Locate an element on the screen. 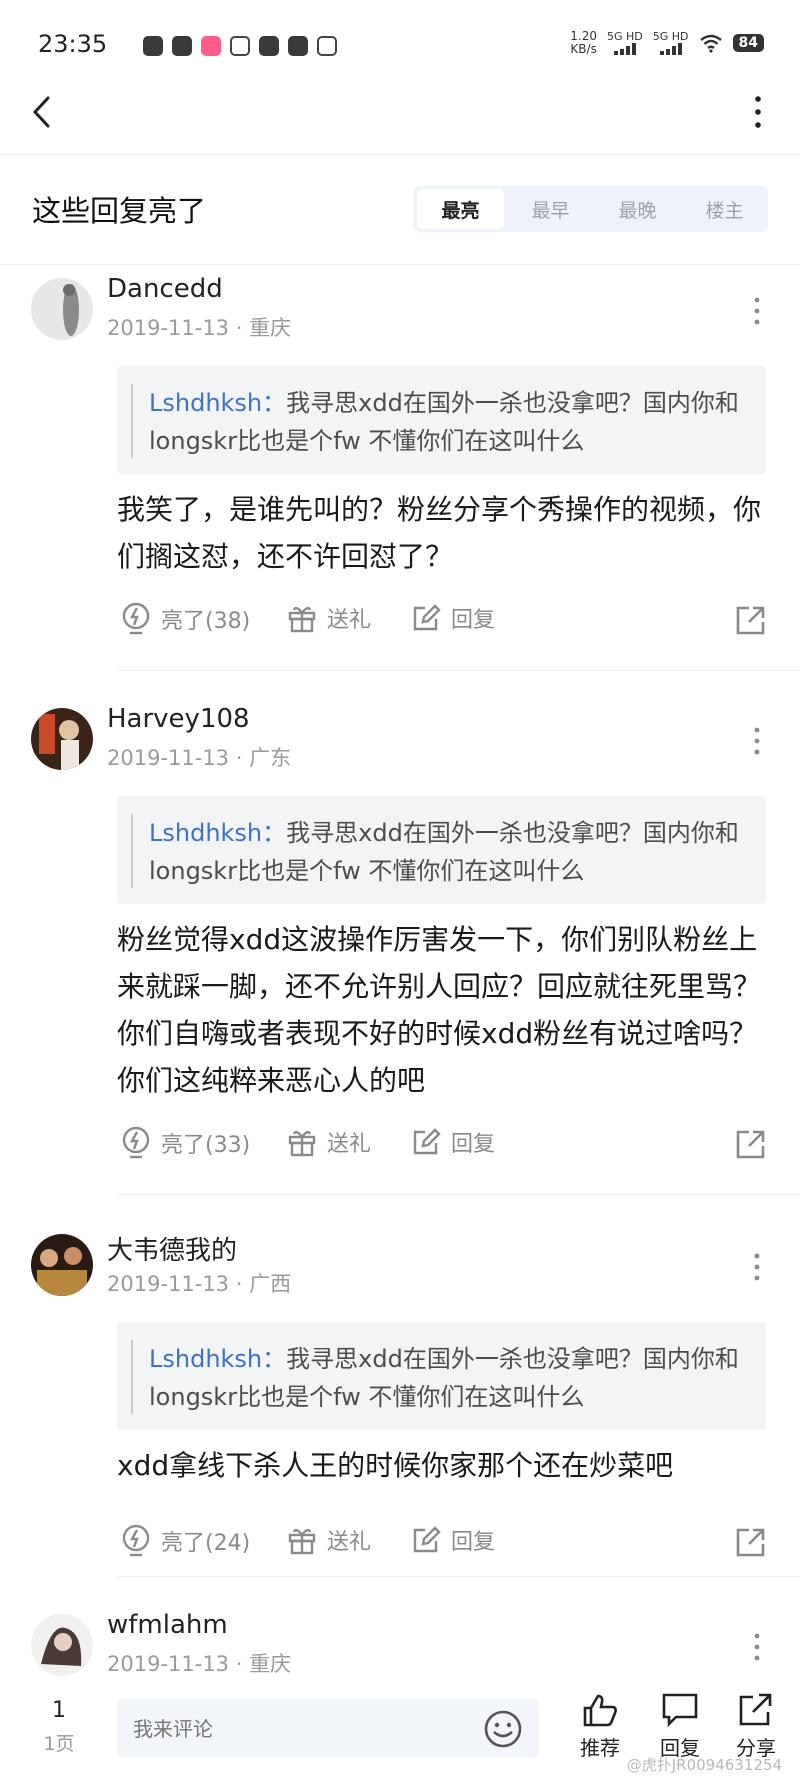  comment-region: 重庆 is located at coordinates (270, 1664).